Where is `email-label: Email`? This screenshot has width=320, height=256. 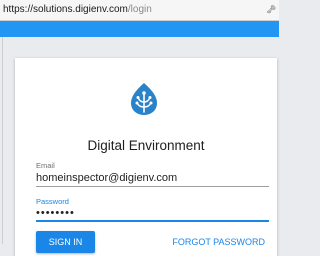
email-label: Email is located at coordinates (45, 165).